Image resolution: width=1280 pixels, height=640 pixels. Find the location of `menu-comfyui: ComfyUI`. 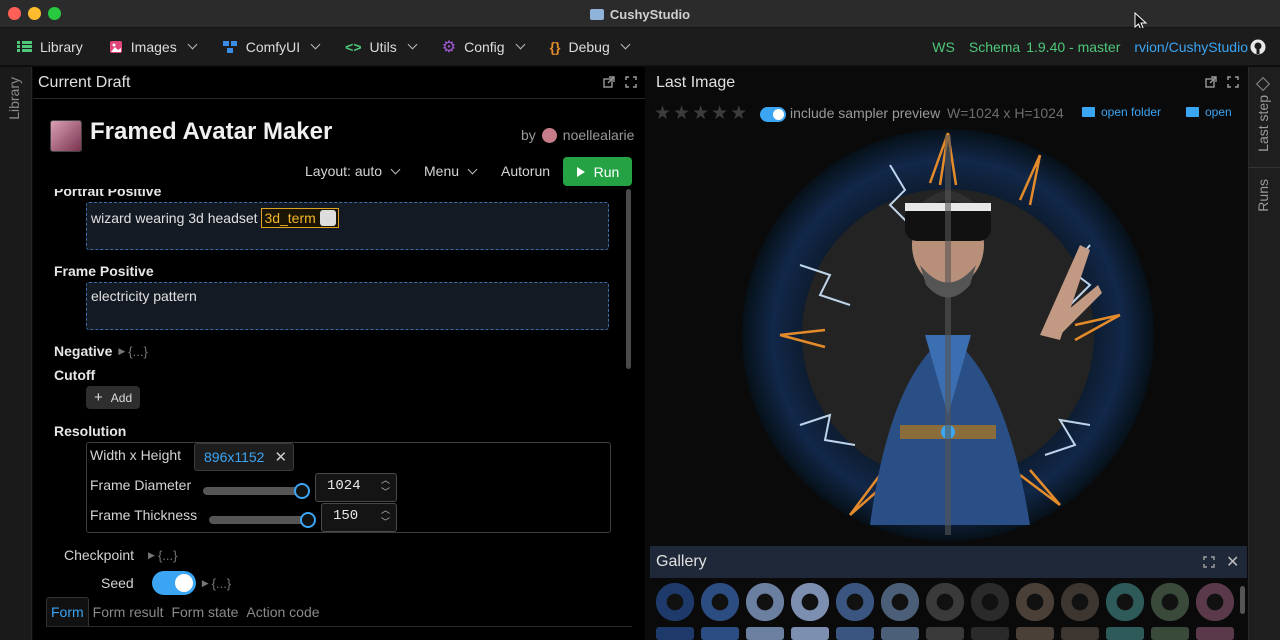

menu-comfyui: ComfyUI is located at coordinates (270, 47).